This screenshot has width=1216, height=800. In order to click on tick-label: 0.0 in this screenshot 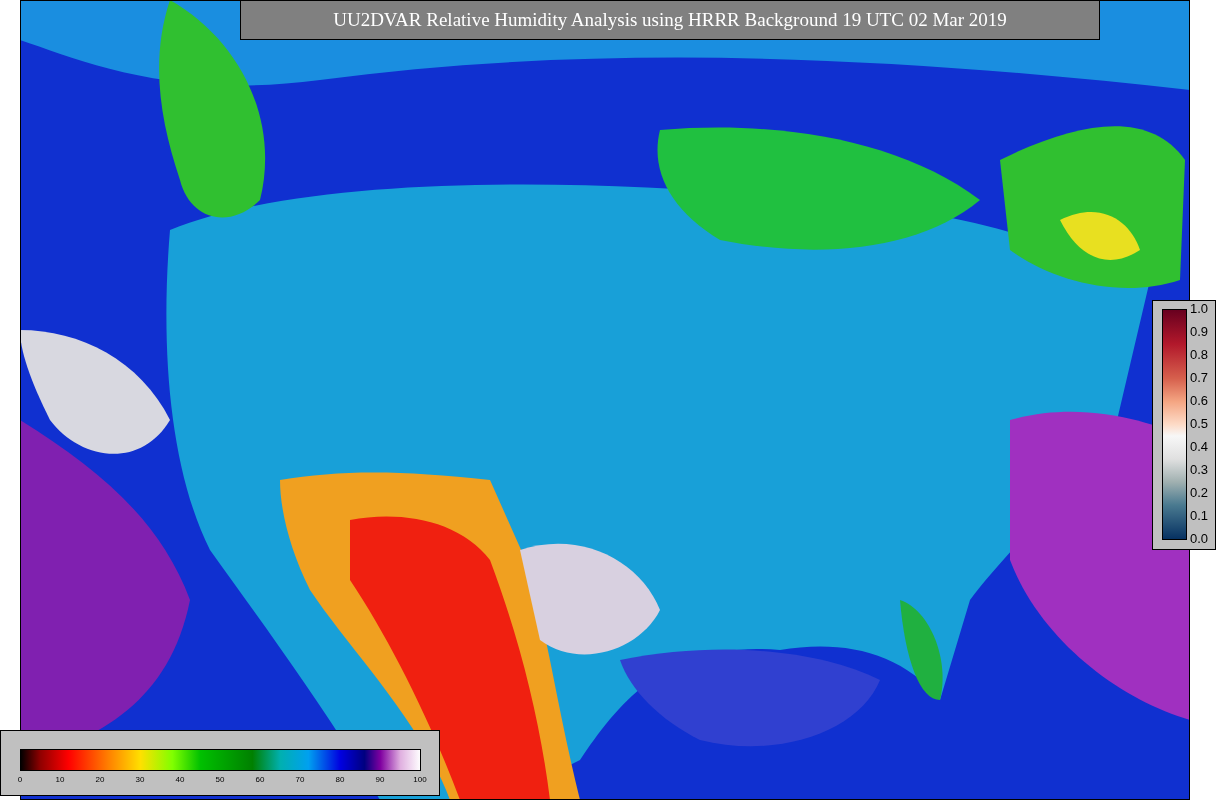, I will do `click(1199, 539)`.